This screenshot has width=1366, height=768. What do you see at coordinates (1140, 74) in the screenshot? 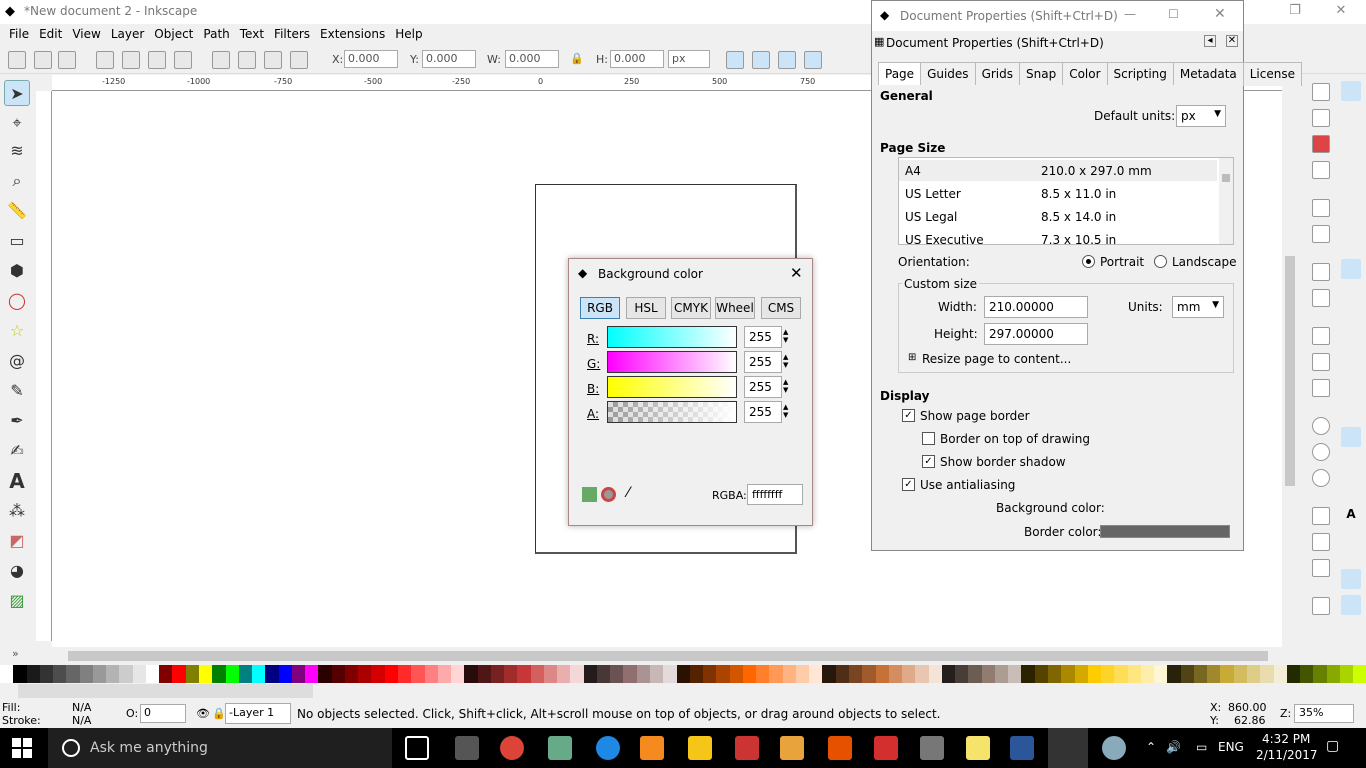
I see `tab-scripting: Scripting` at bounding box center [1140, 74].